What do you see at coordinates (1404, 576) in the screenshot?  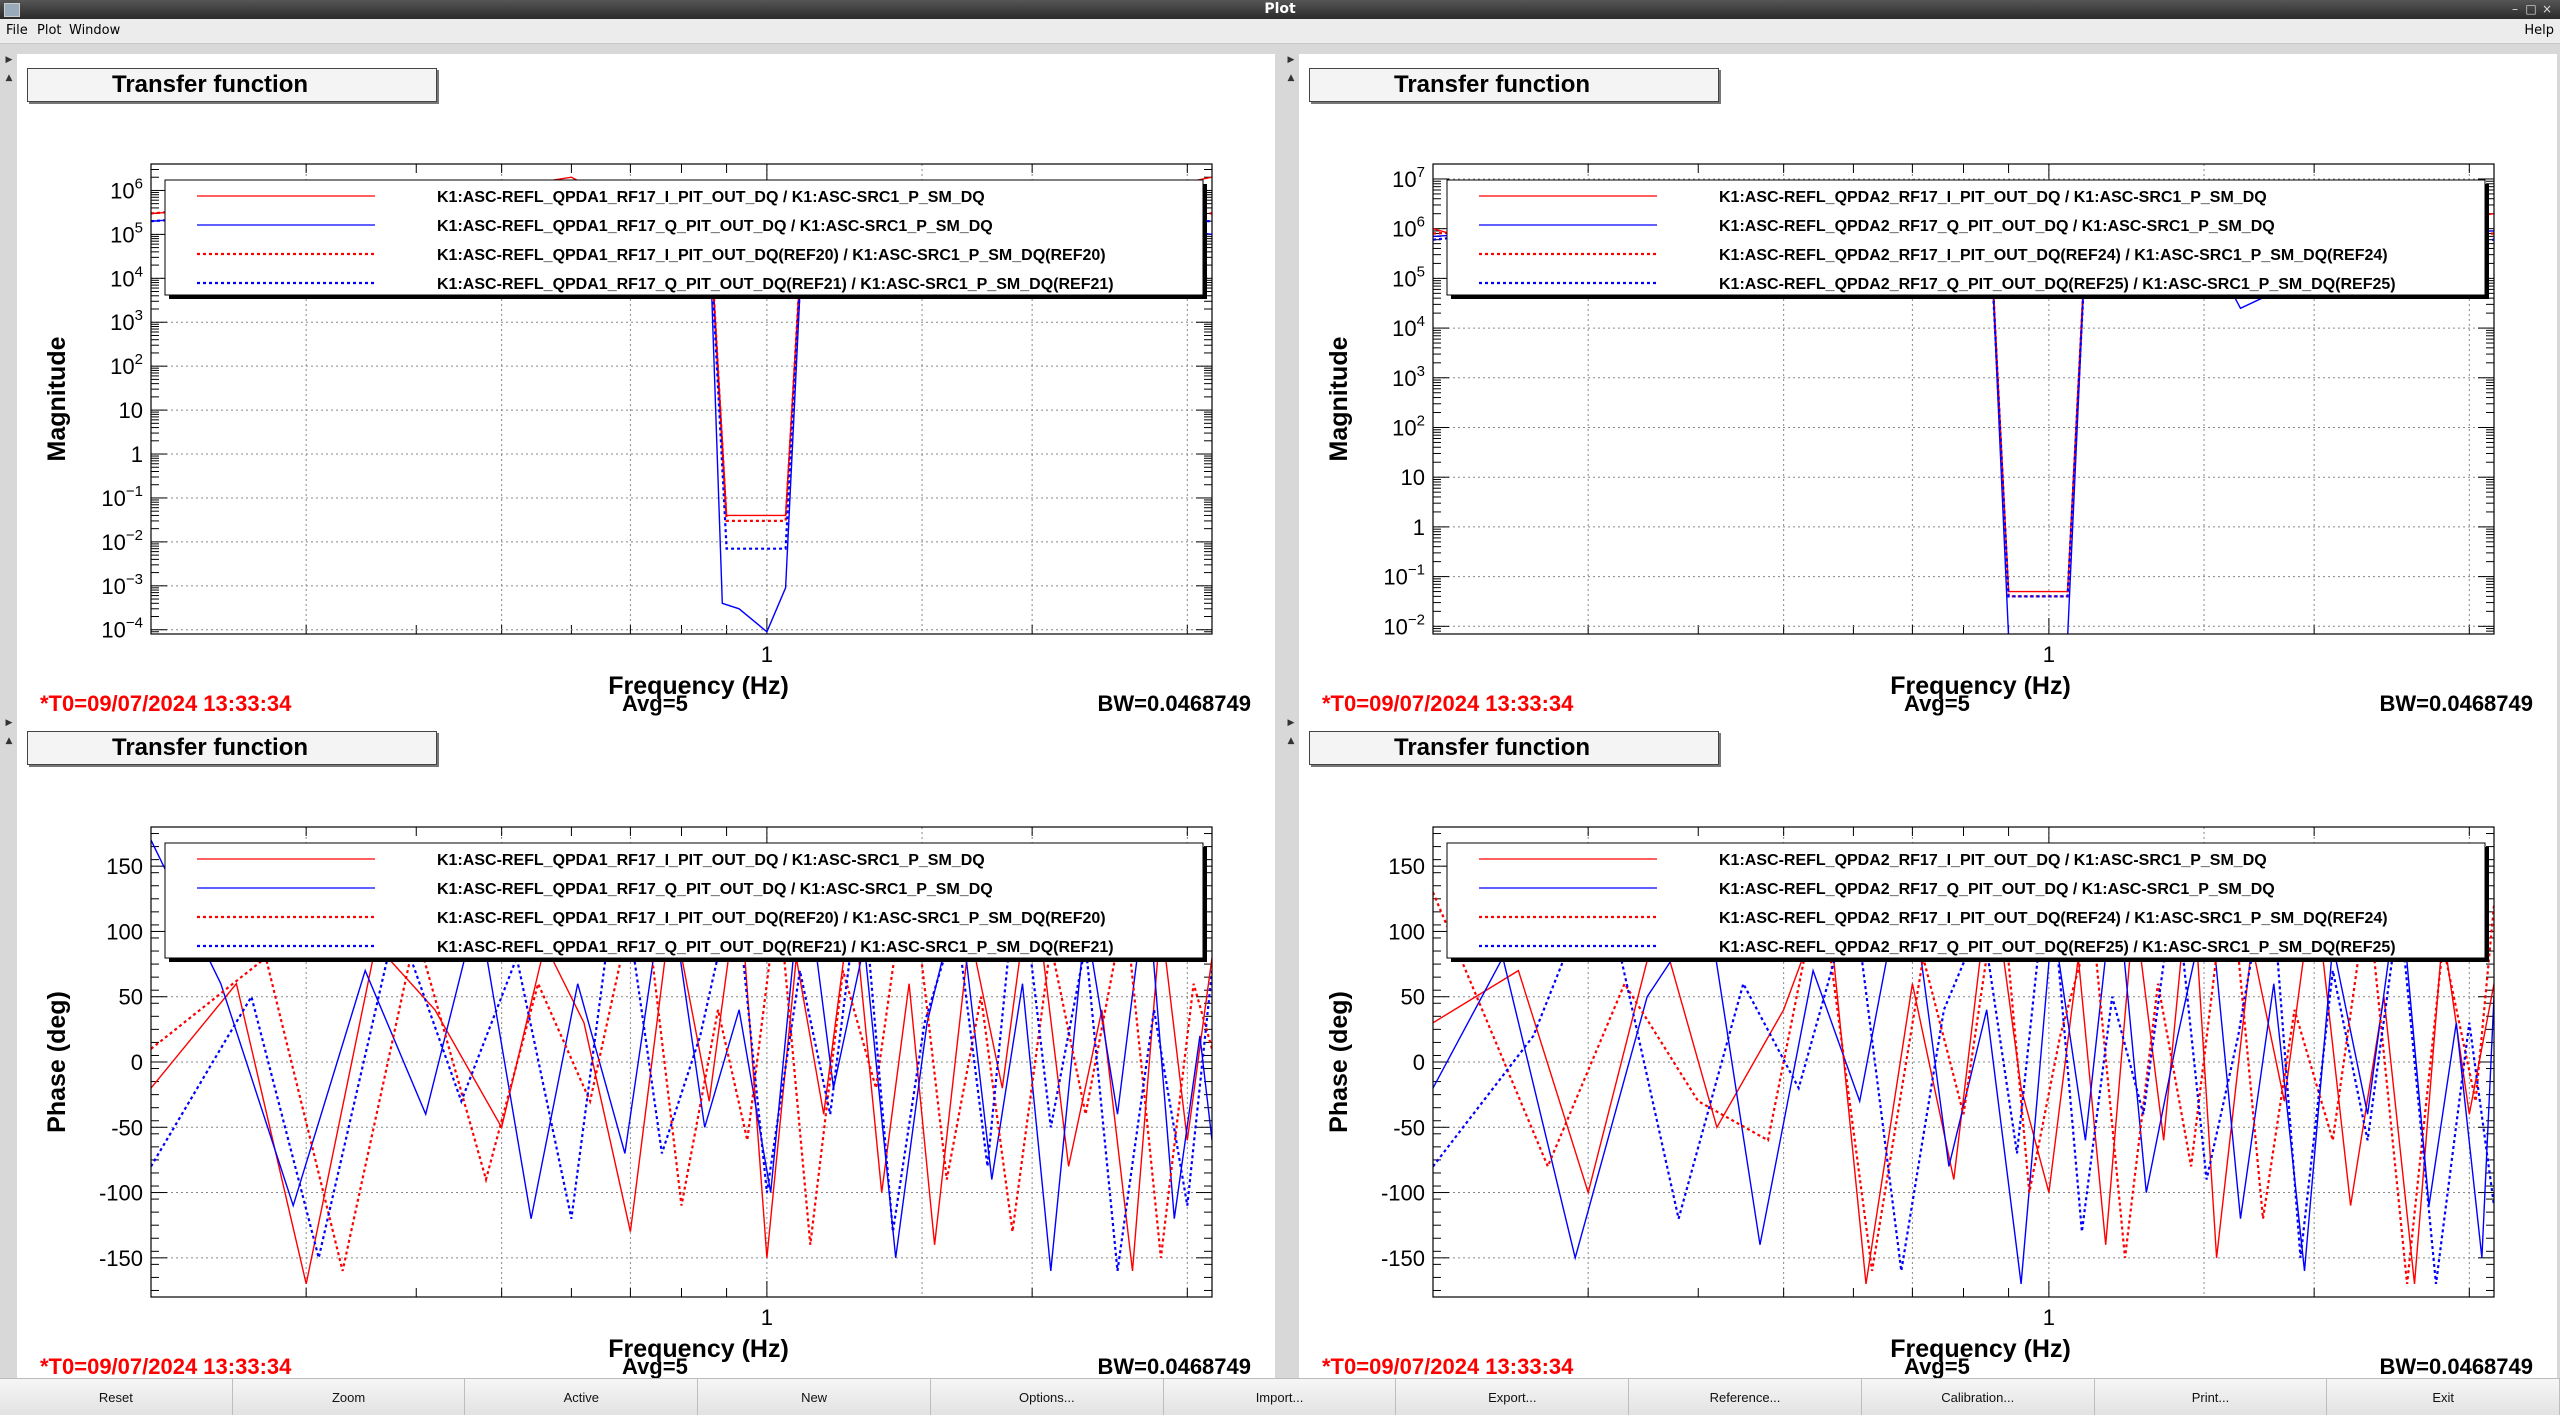 I see `y-tick-label: 10−1` at bounding box center [1404, 576].